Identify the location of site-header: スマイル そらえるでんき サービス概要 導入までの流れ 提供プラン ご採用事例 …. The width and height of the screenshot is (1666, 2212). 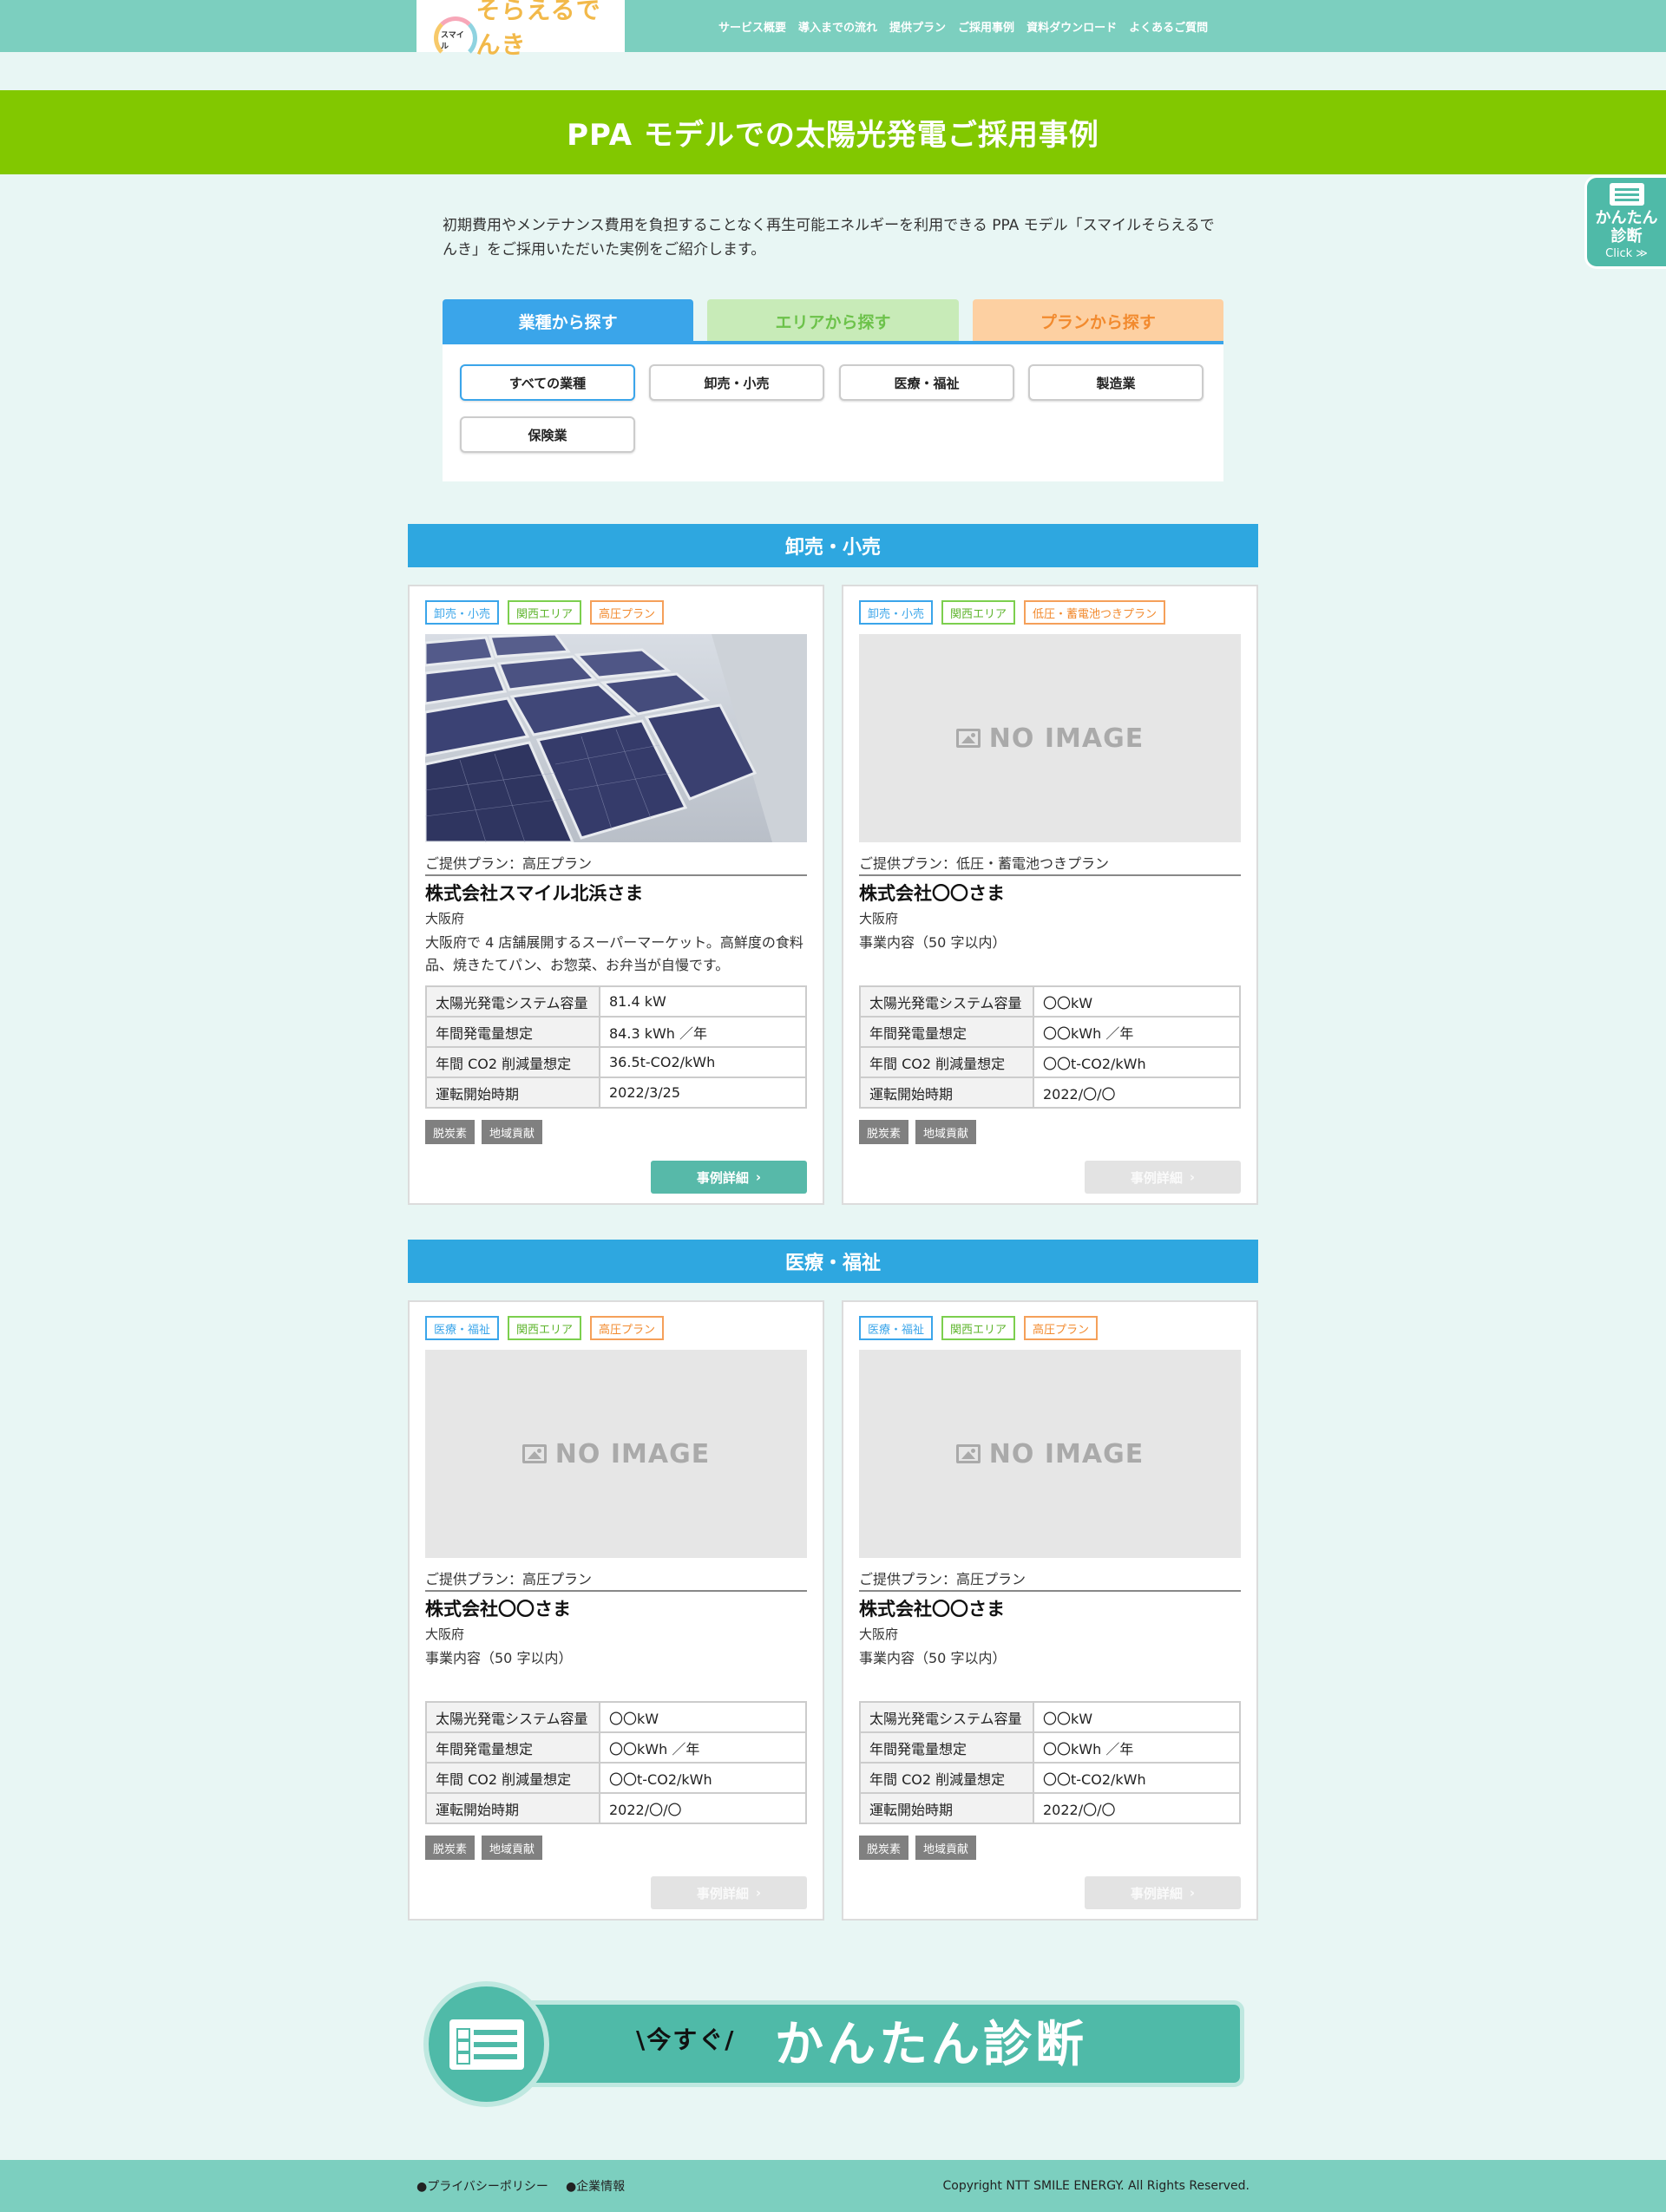
(833, 30).